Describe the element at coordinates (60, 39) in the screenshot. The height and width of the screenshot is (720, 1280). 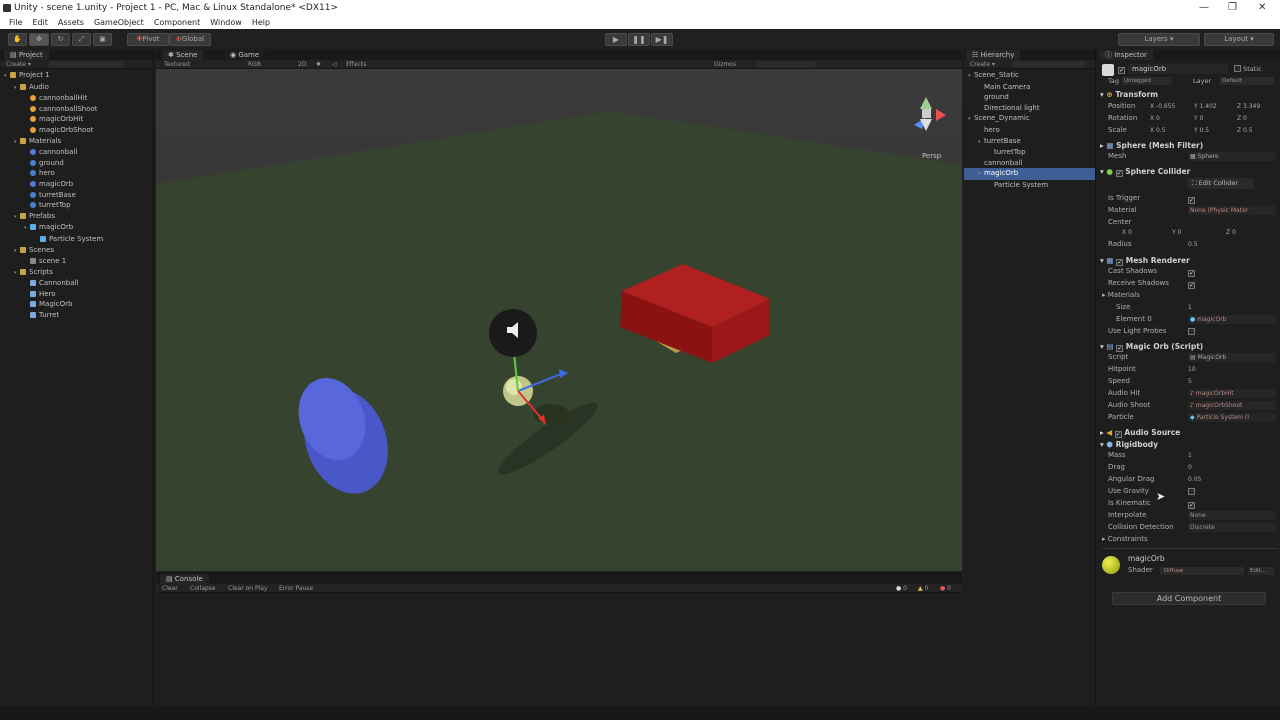
I see `rotate-tool-icon: ↻` at that location.